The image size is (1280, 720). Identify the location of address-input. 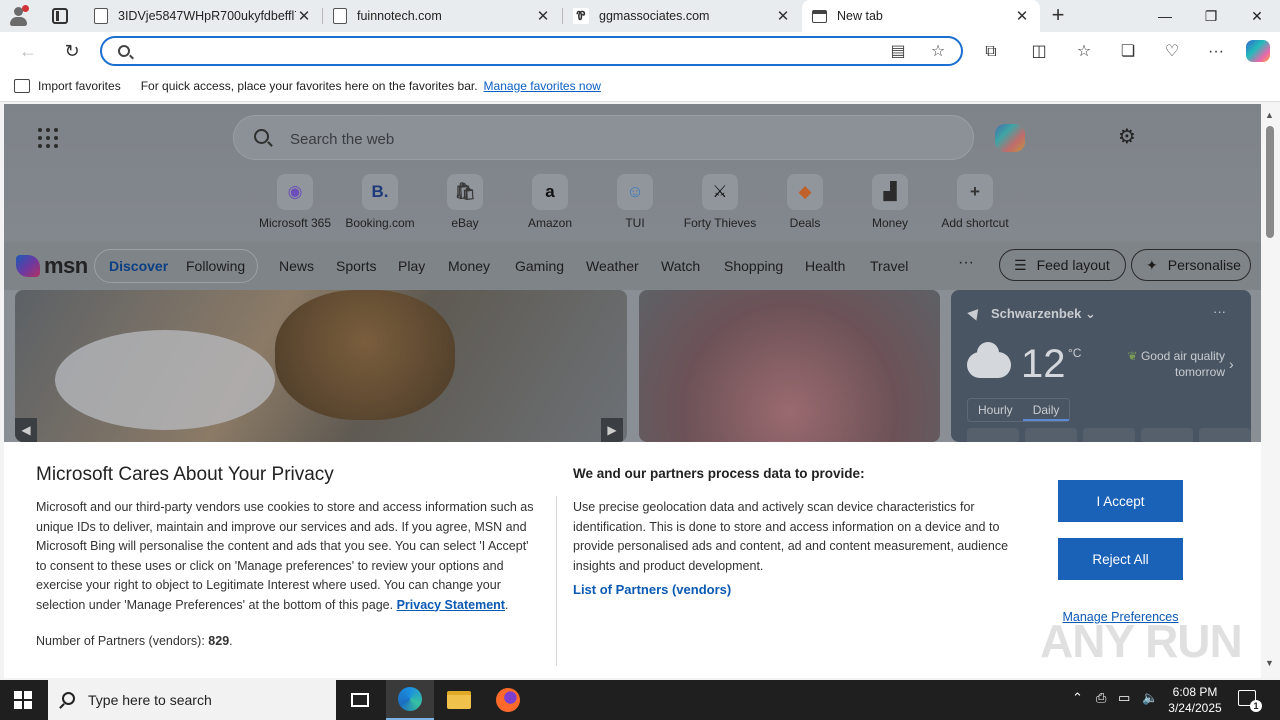
(492, 51).